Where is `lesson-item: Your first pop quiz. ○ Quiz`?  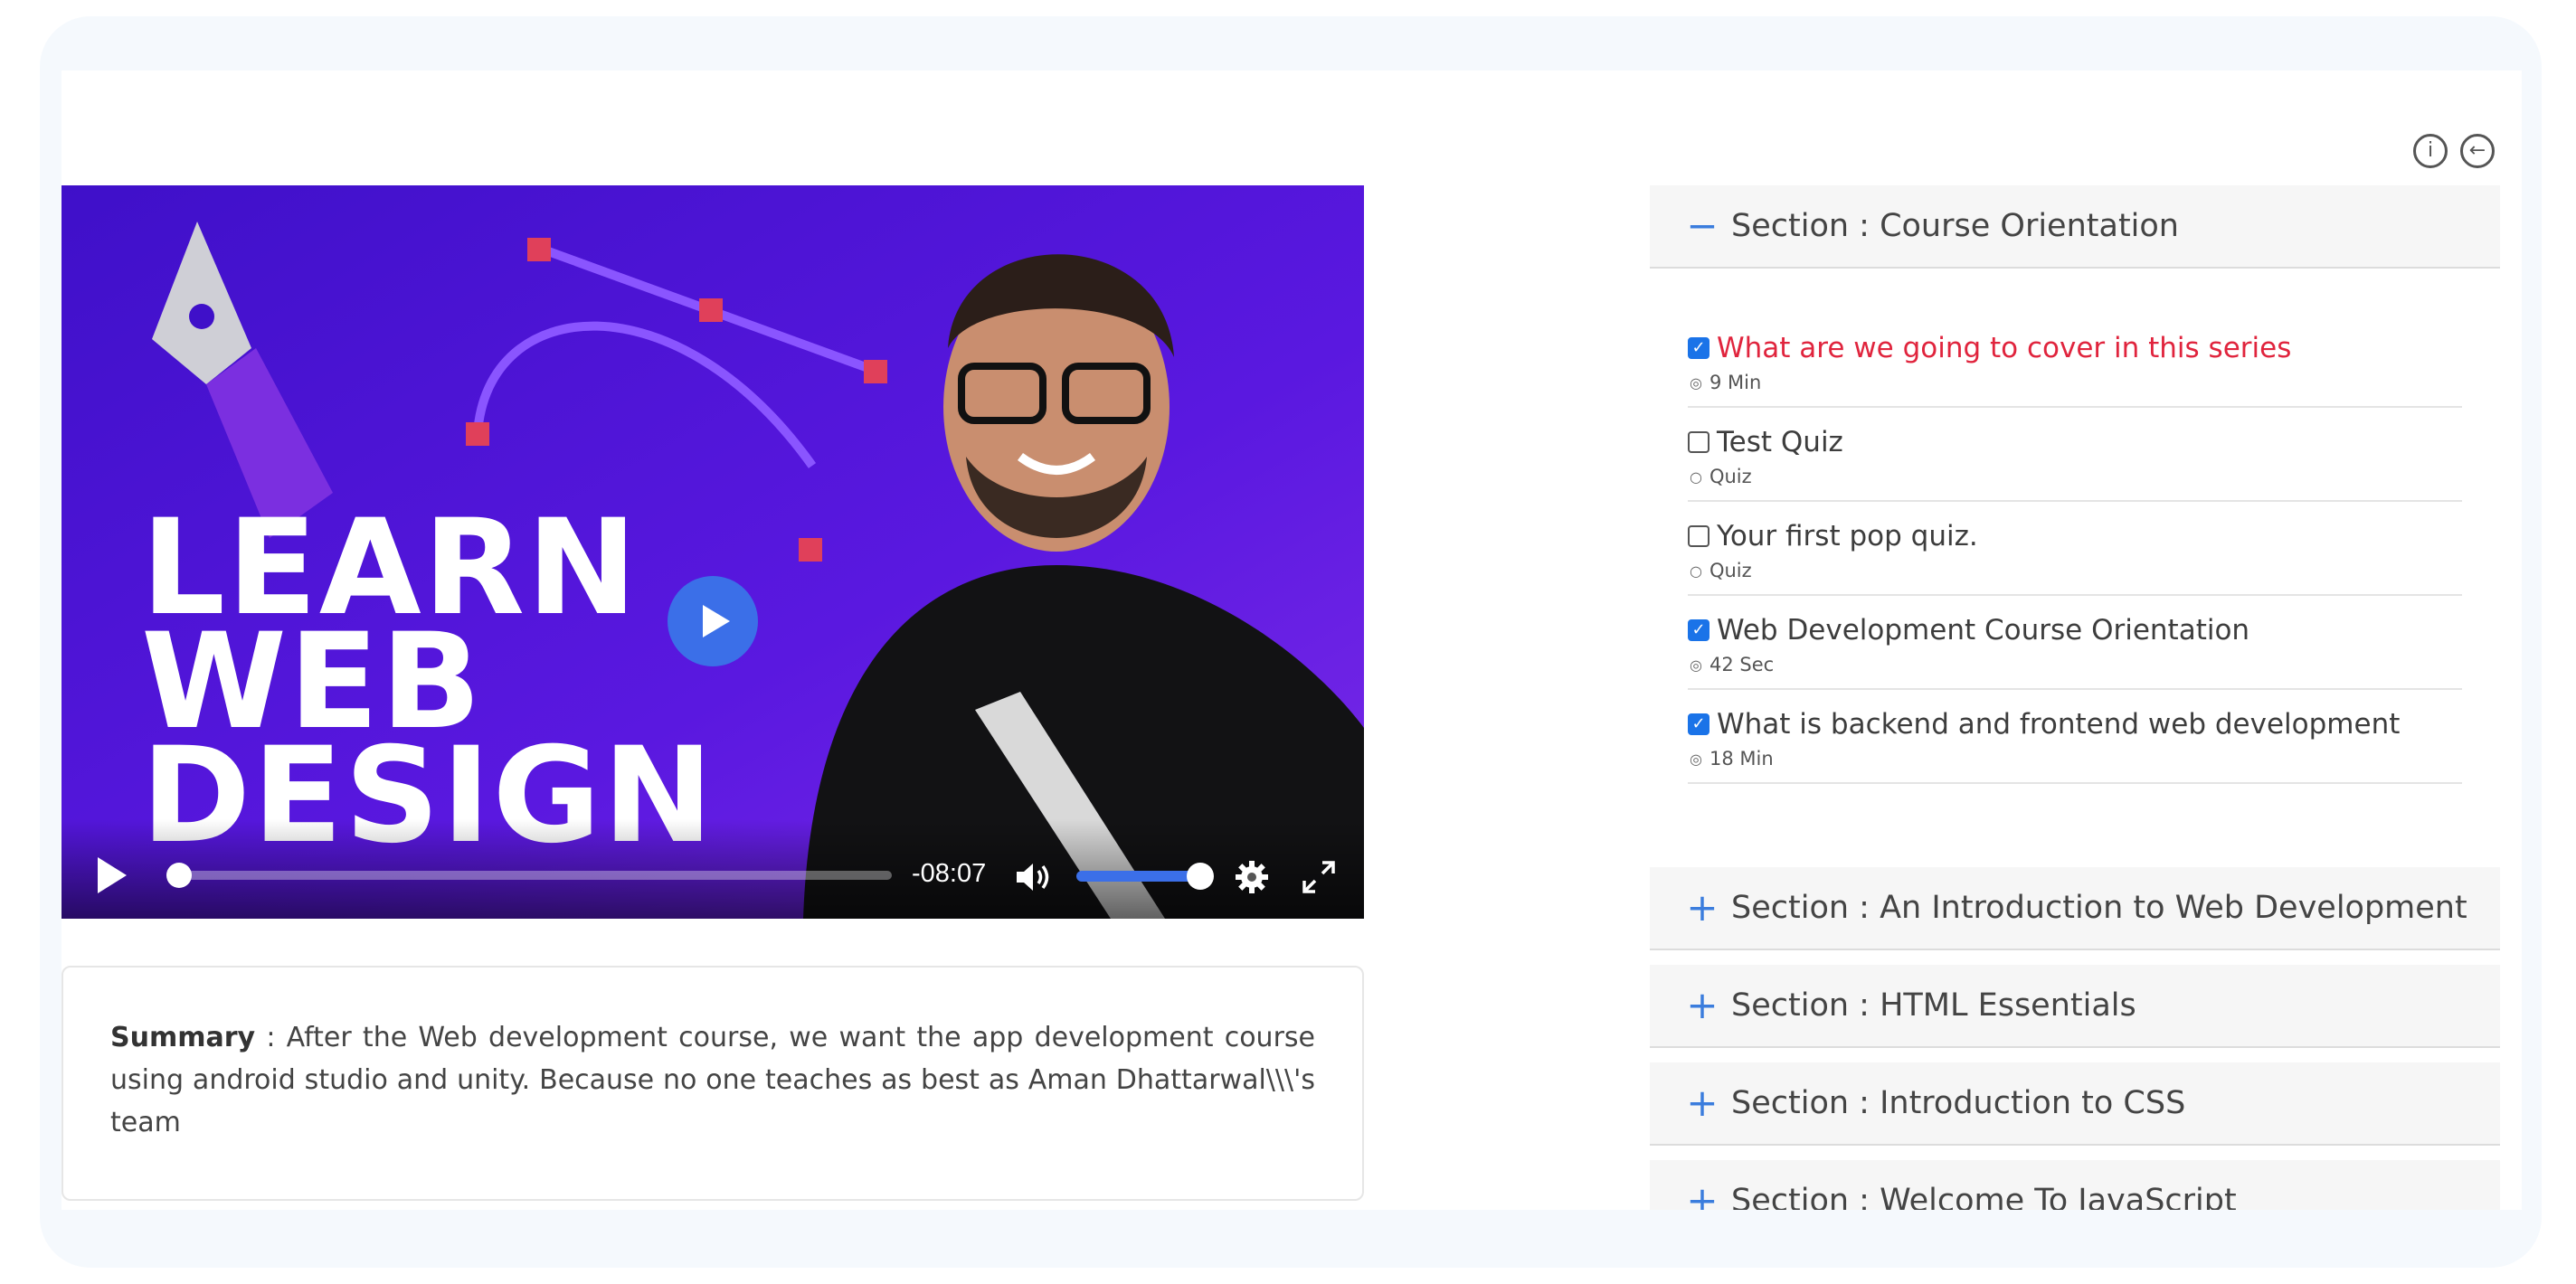 lesson-item: Your first pop quiz. ○ Quiz is located at coordinates (2075, 549).